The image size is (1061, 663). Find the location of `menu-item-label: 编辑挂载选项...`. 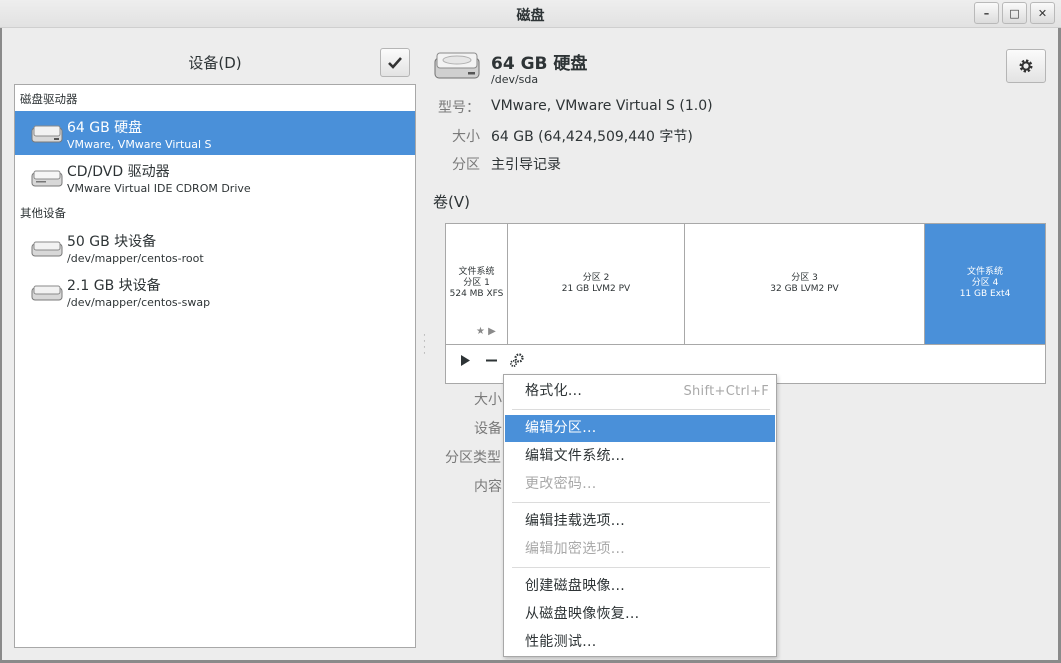

menu-item-label: 编辑挂载选项... is located at coordinates (575, 521).